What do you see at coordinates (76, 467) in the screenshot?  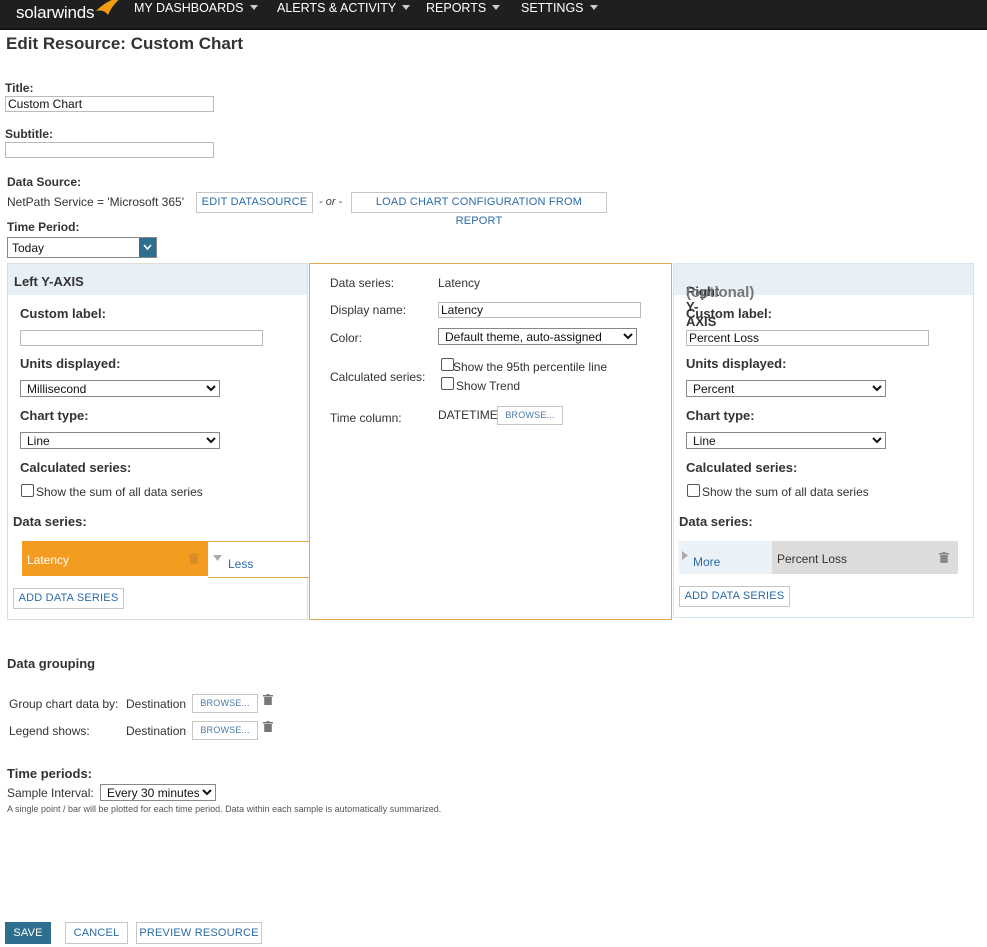 I see `left-calculated-series-label: Calculated series:` at bounding box center [76, 467].